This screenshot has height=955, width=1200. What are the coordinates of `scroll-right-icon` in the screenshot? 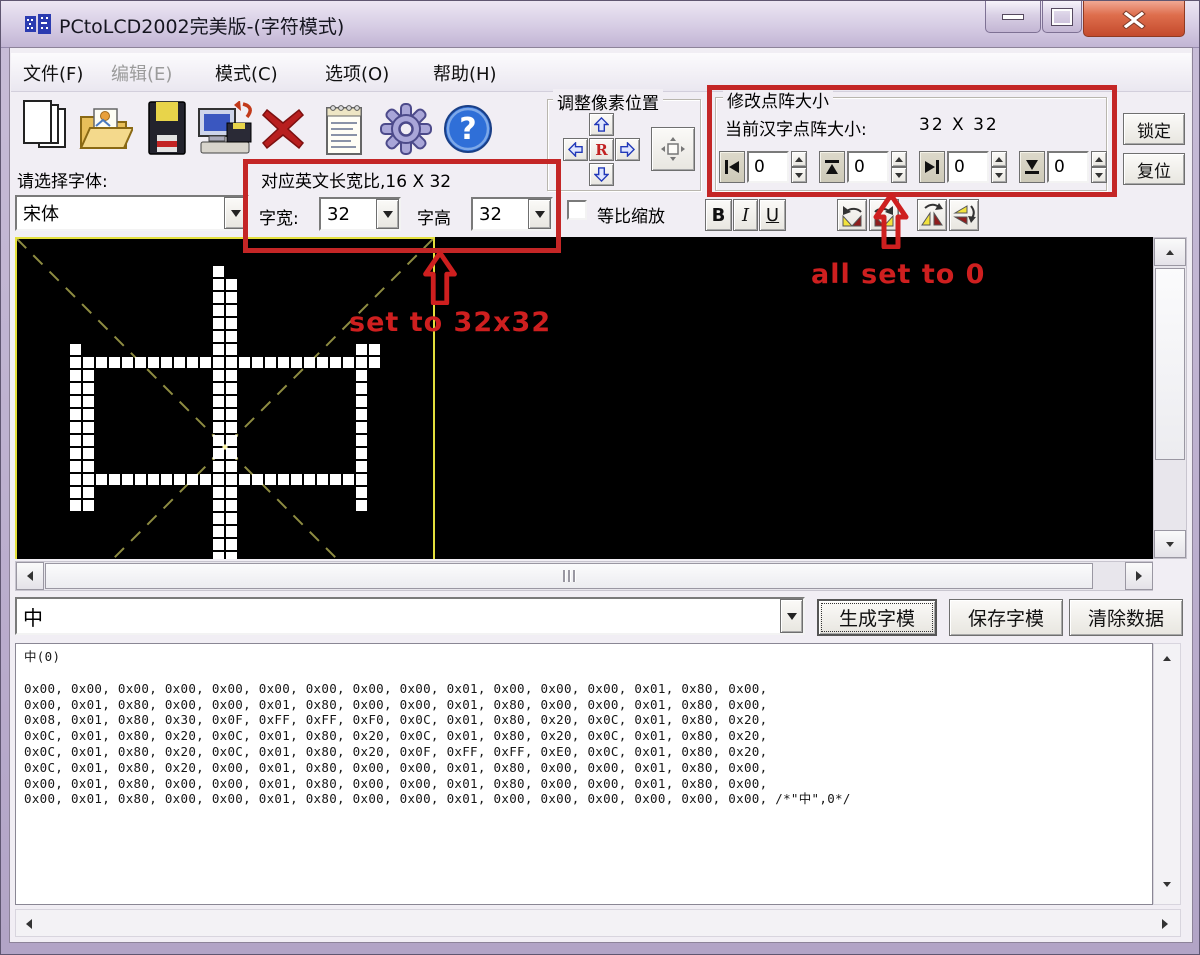 It's located at (1139, 576).